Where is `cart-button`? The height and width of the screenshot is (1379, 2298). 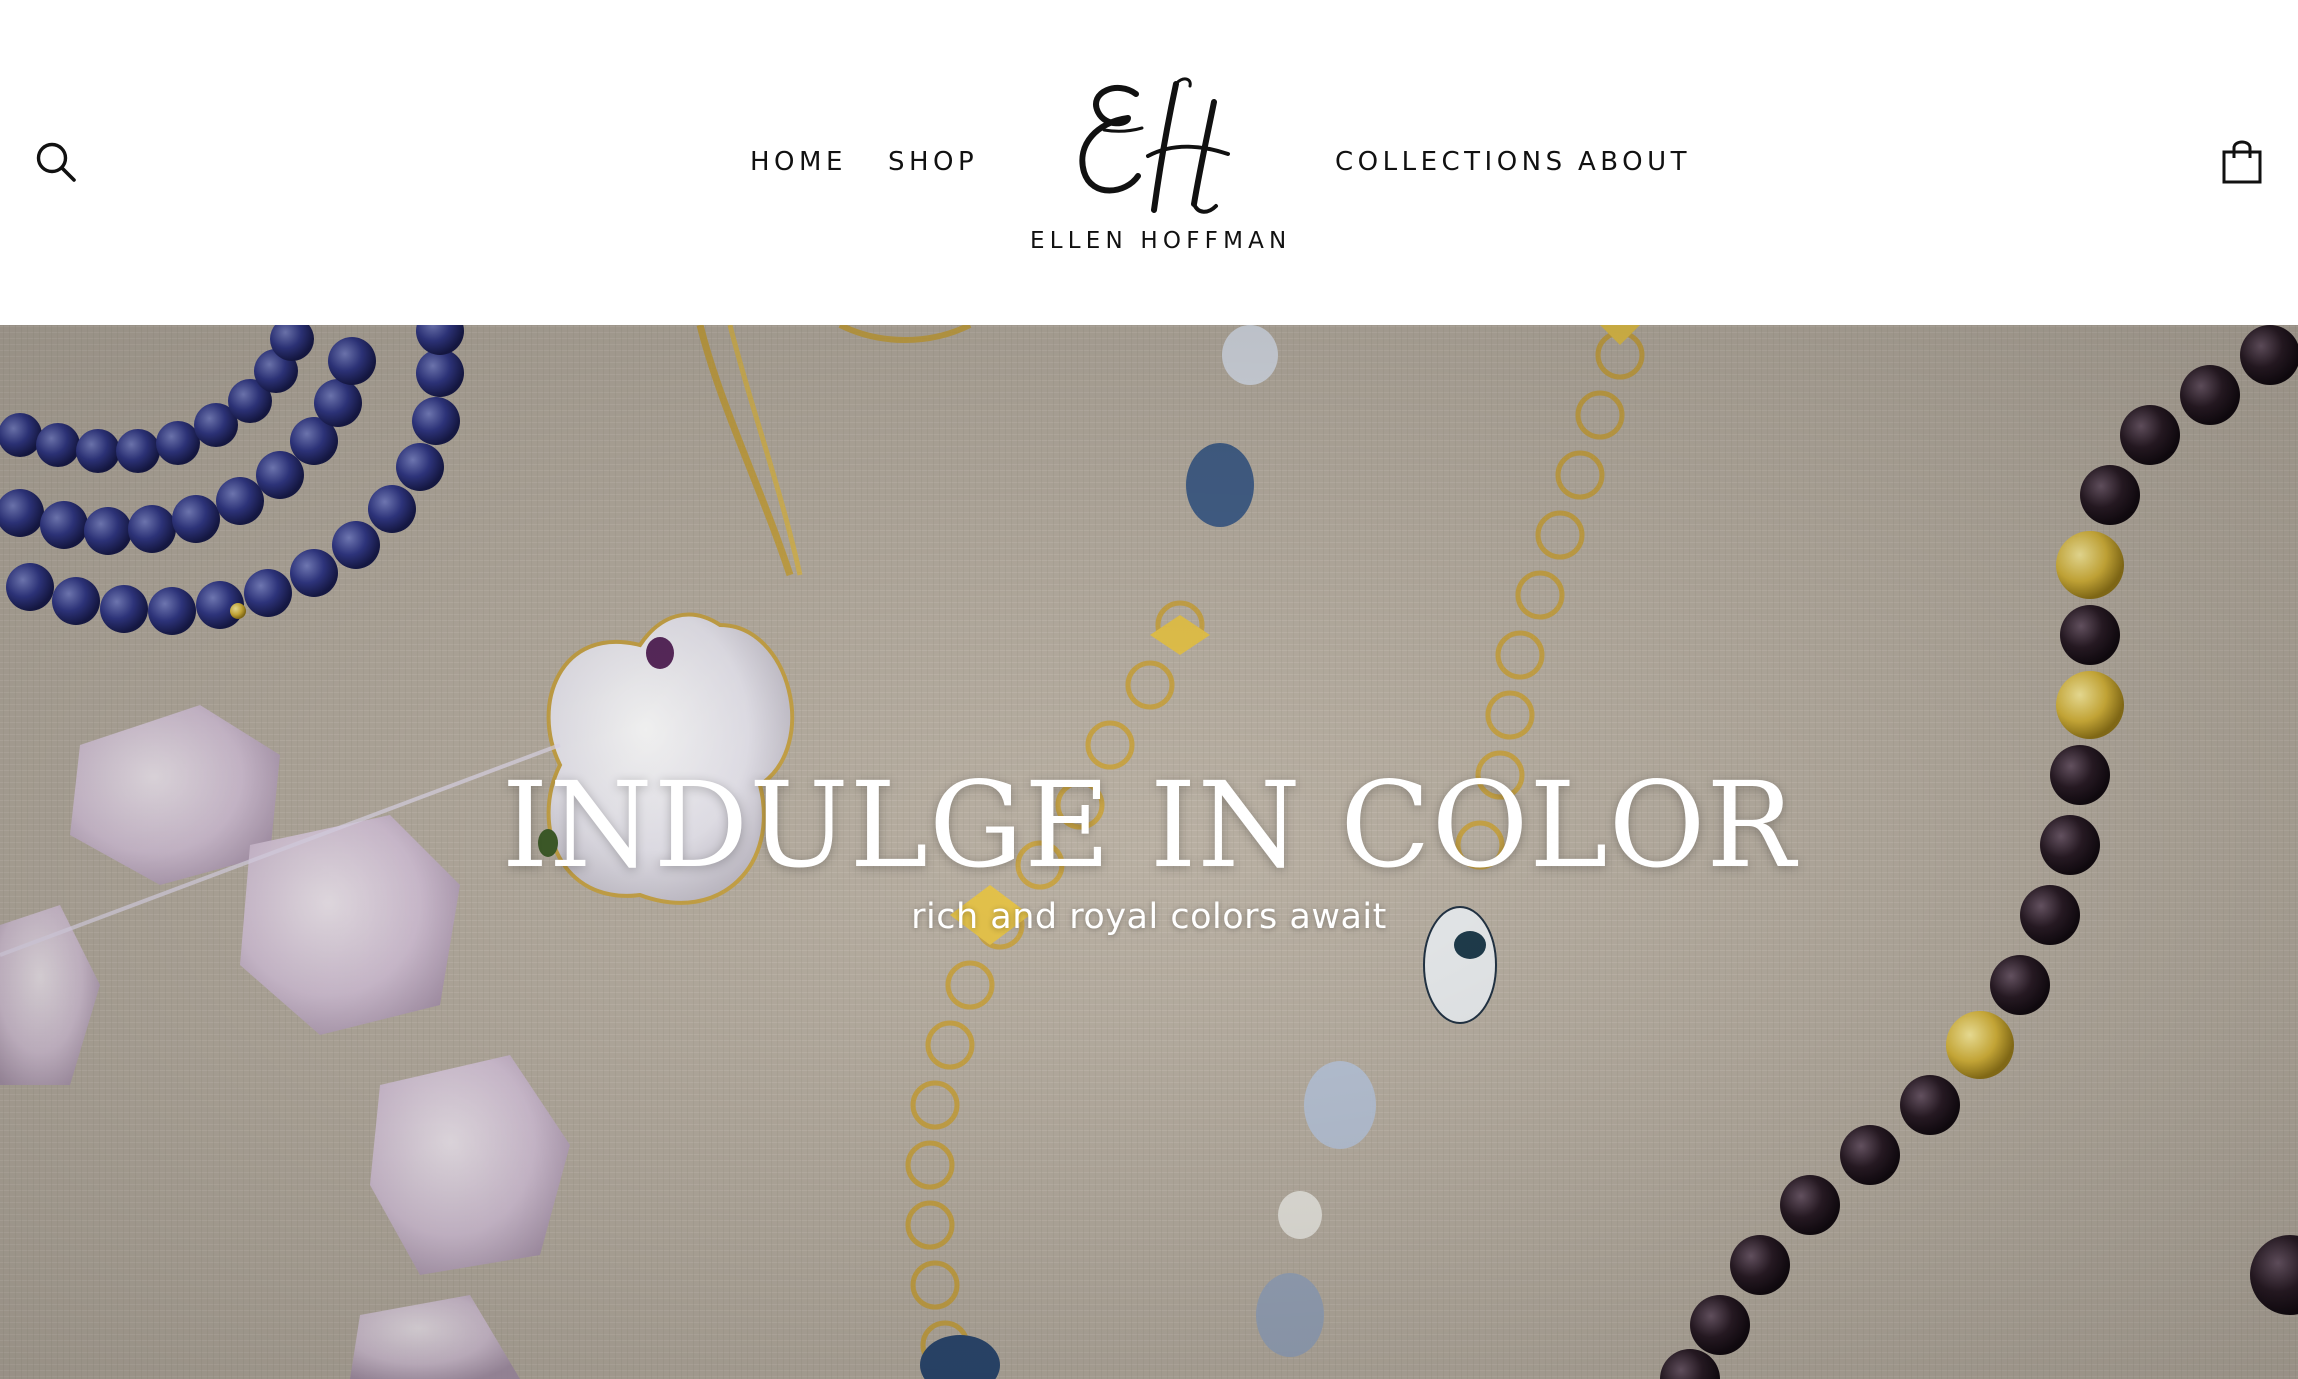
cart-button is located at coordinates (2242, 162).